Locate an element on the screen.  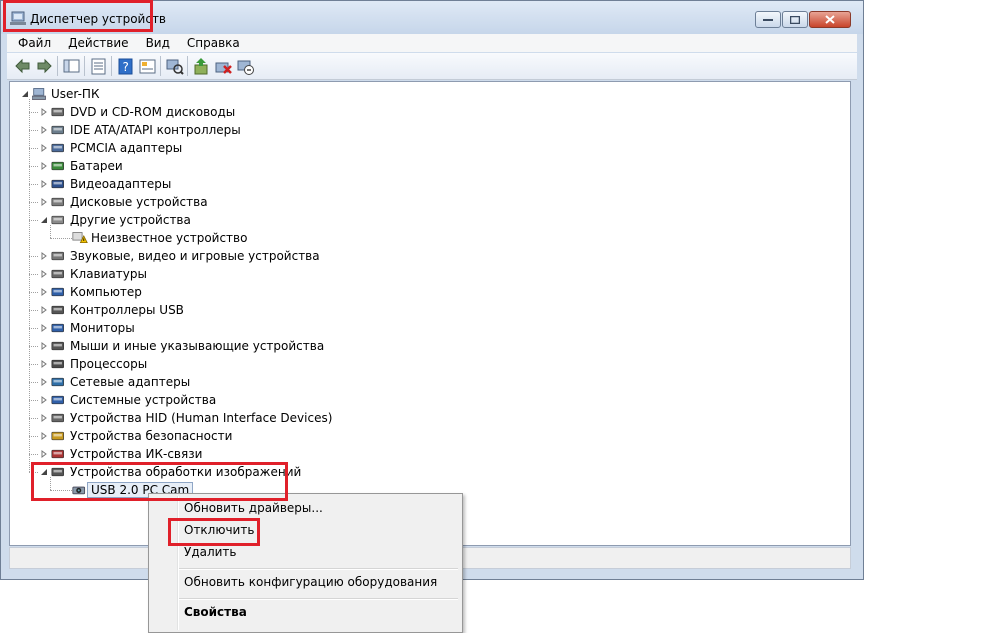
context-scan-hardware: Обновить конфигурацию оборудования is located at coordinates (310, 582).